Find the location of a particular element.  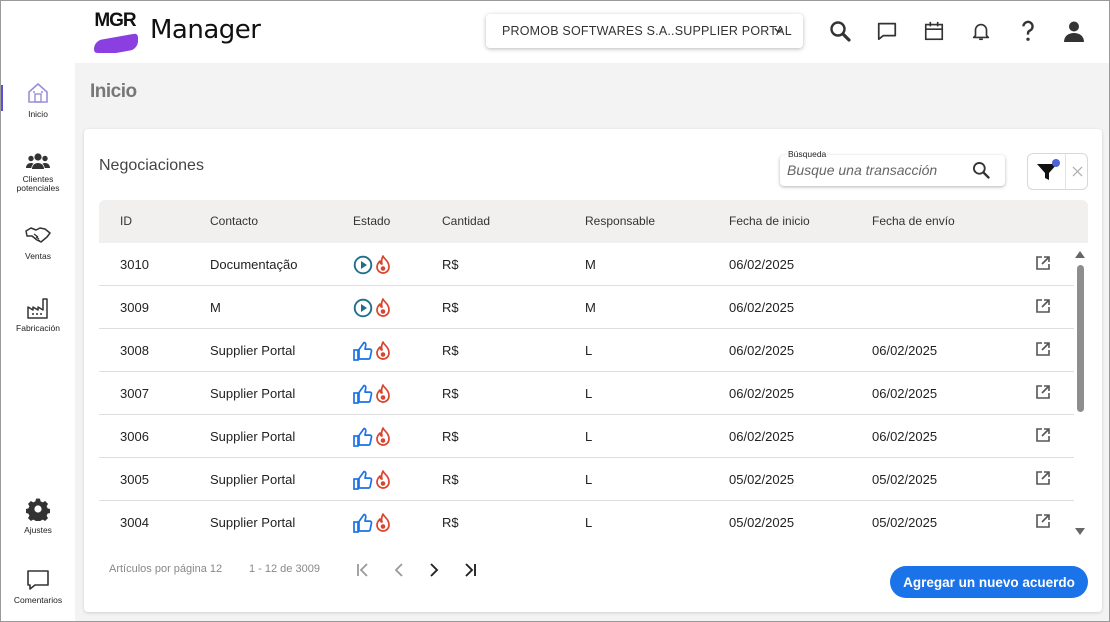

items-per-page: Artículos por página 12 is located at coordinates (165, 569).